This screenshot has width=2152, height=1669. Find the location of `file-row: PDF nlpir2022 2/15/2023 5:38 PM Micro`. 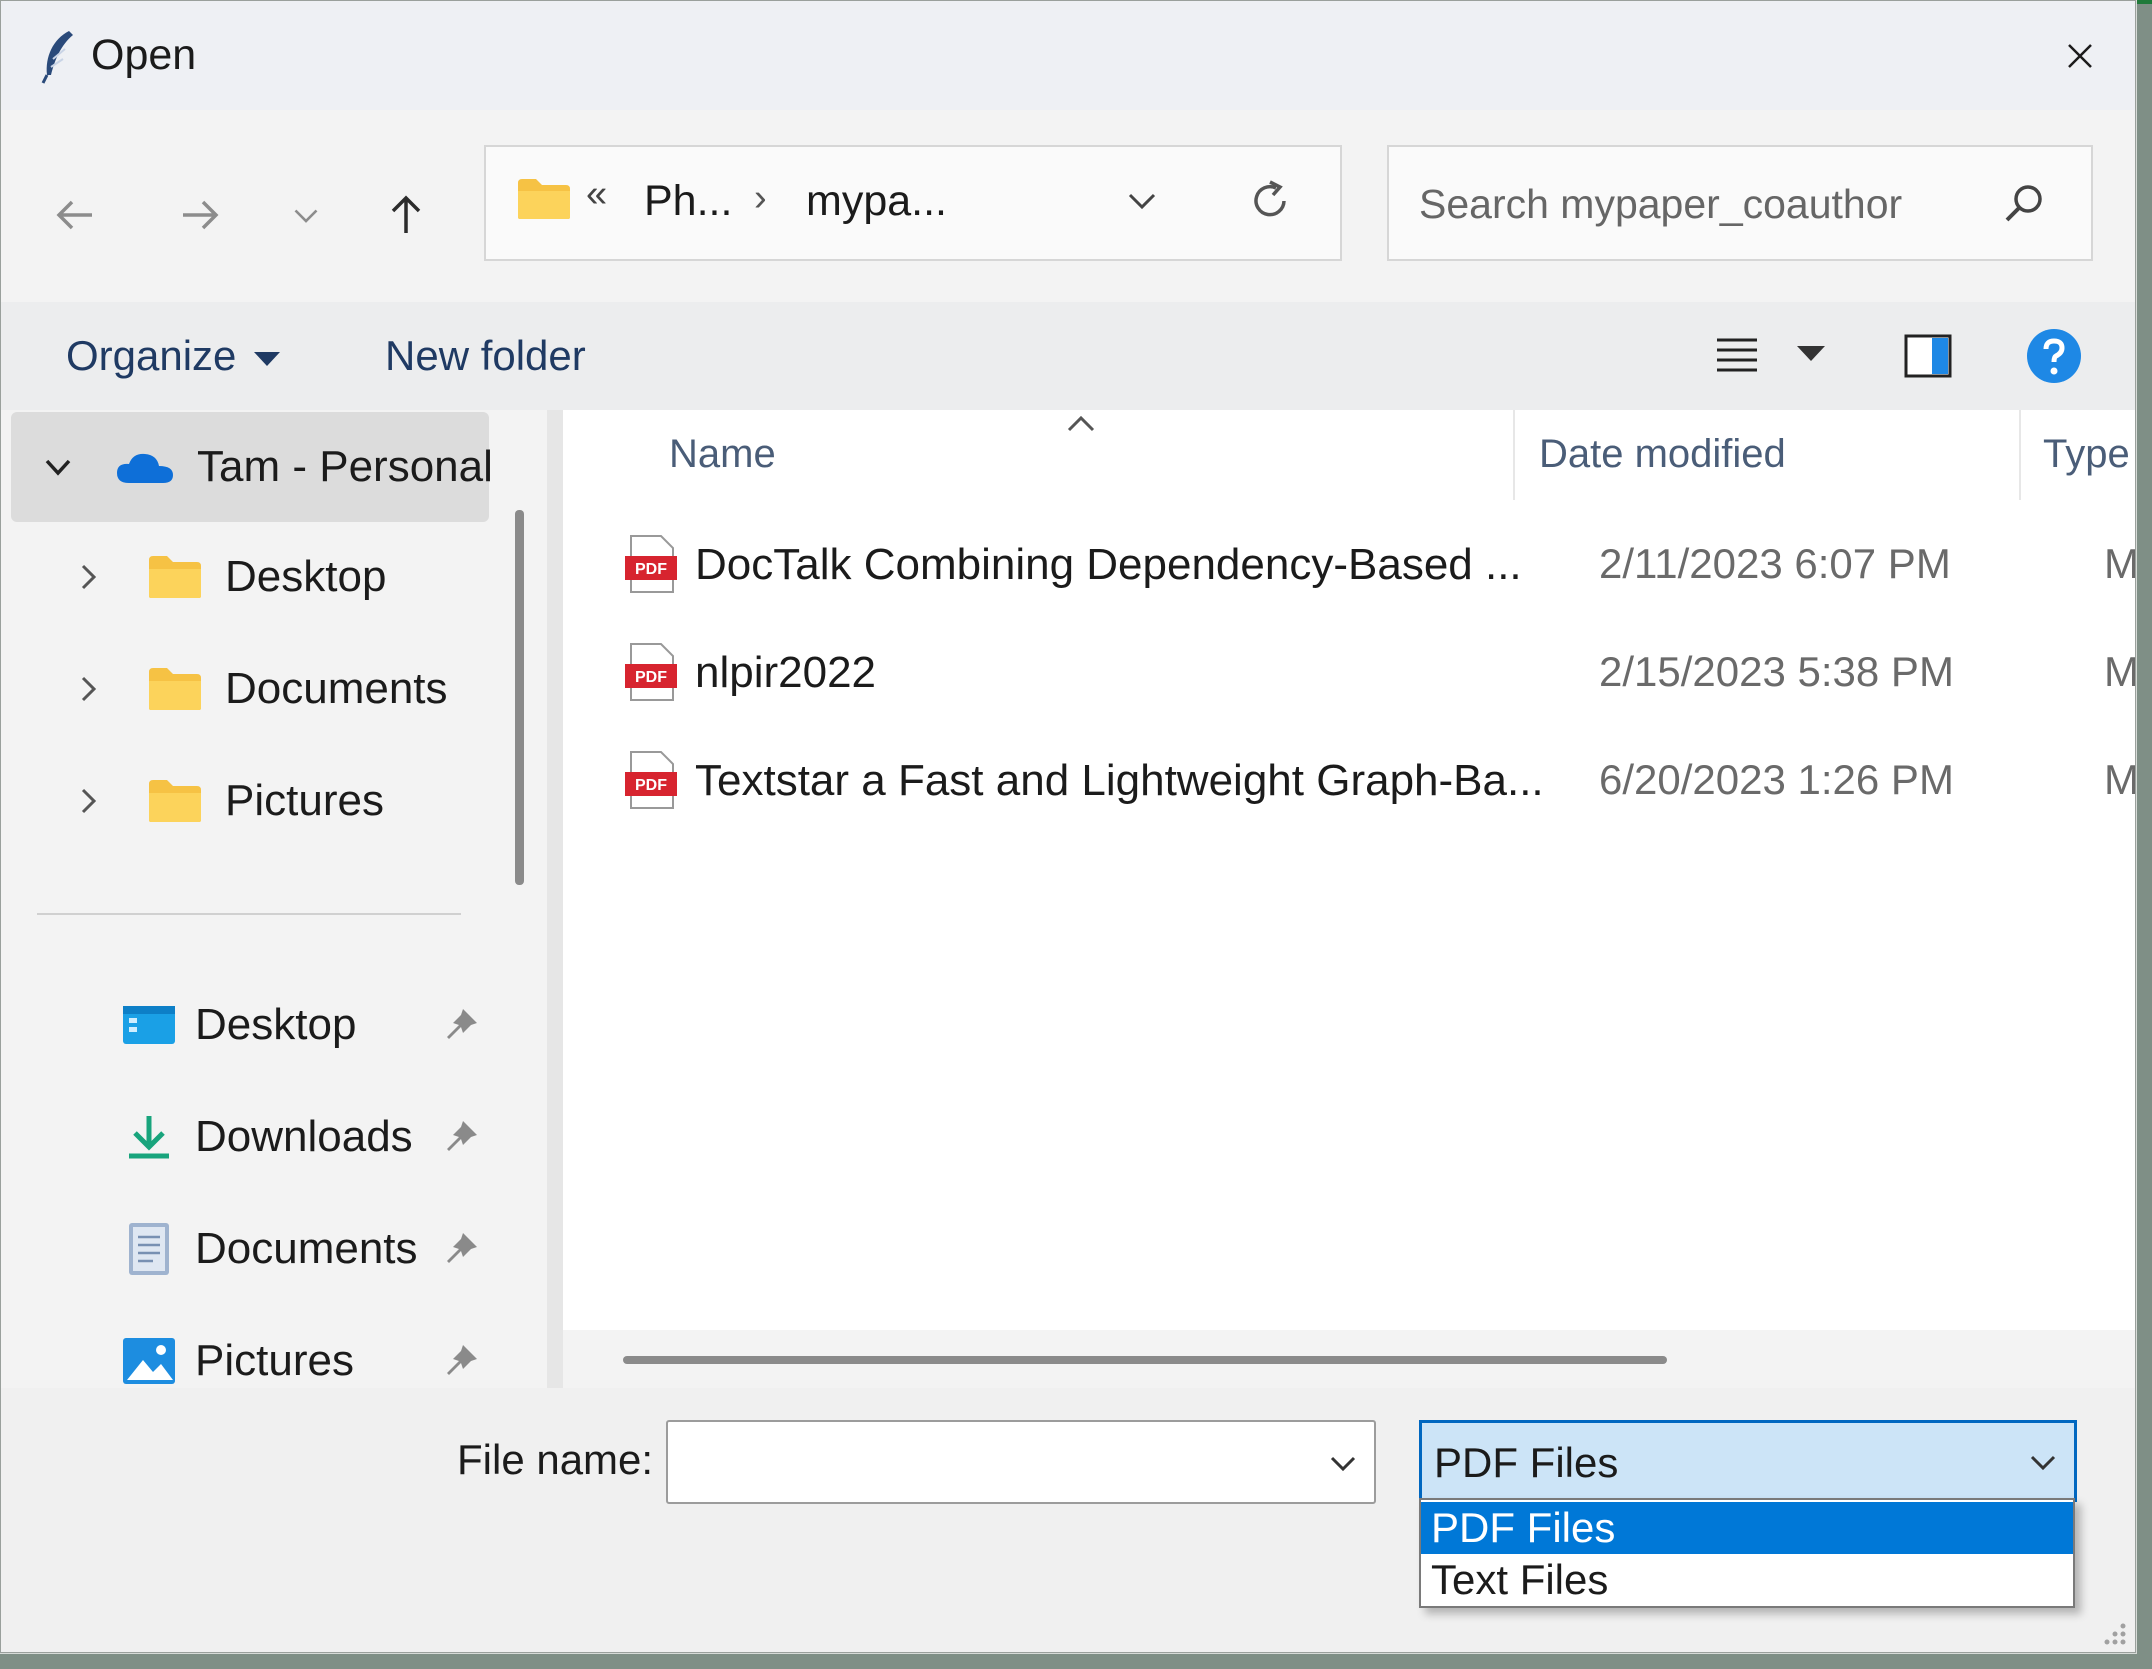

file-row: PDF nlpir2022 2/15/2023 5:38 PM Micro is located at coordinates (1379, 673).